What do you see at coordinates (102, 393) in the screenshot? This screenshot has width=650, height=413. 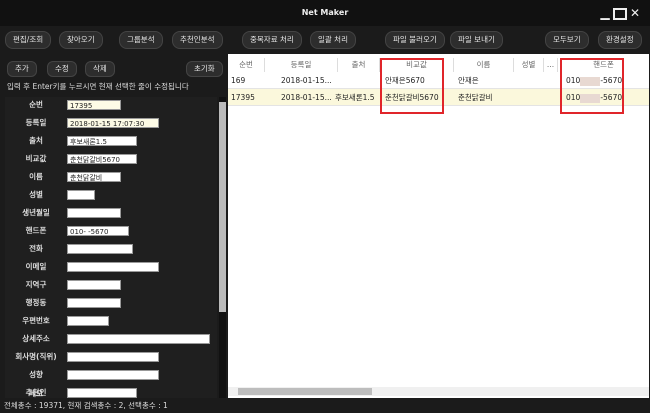 I see `referrer-field` at bounding box center [102, 393].